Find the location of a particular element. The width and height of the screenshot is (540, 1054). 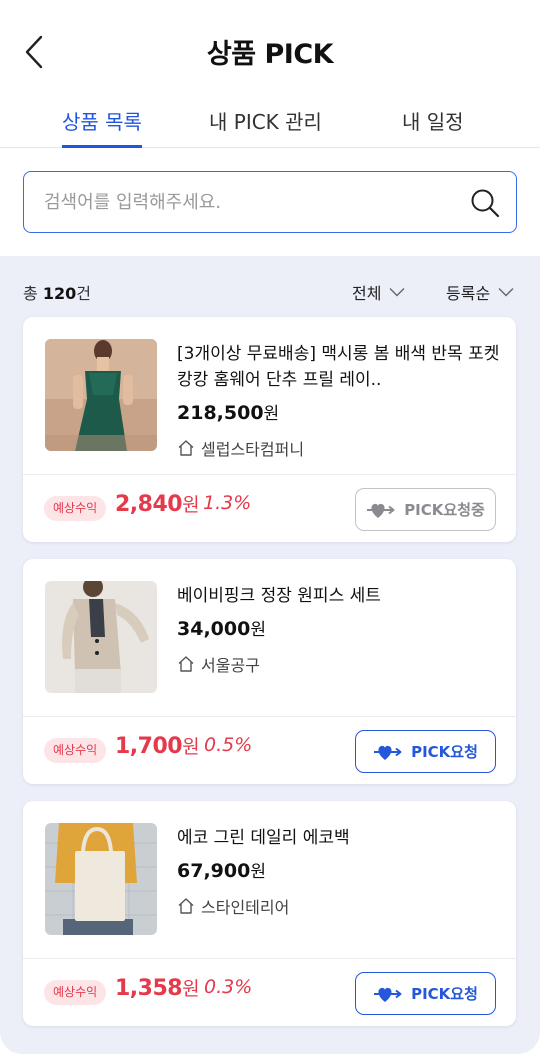

tab-label: 상품 목록 is located at coordinates (102, 122).